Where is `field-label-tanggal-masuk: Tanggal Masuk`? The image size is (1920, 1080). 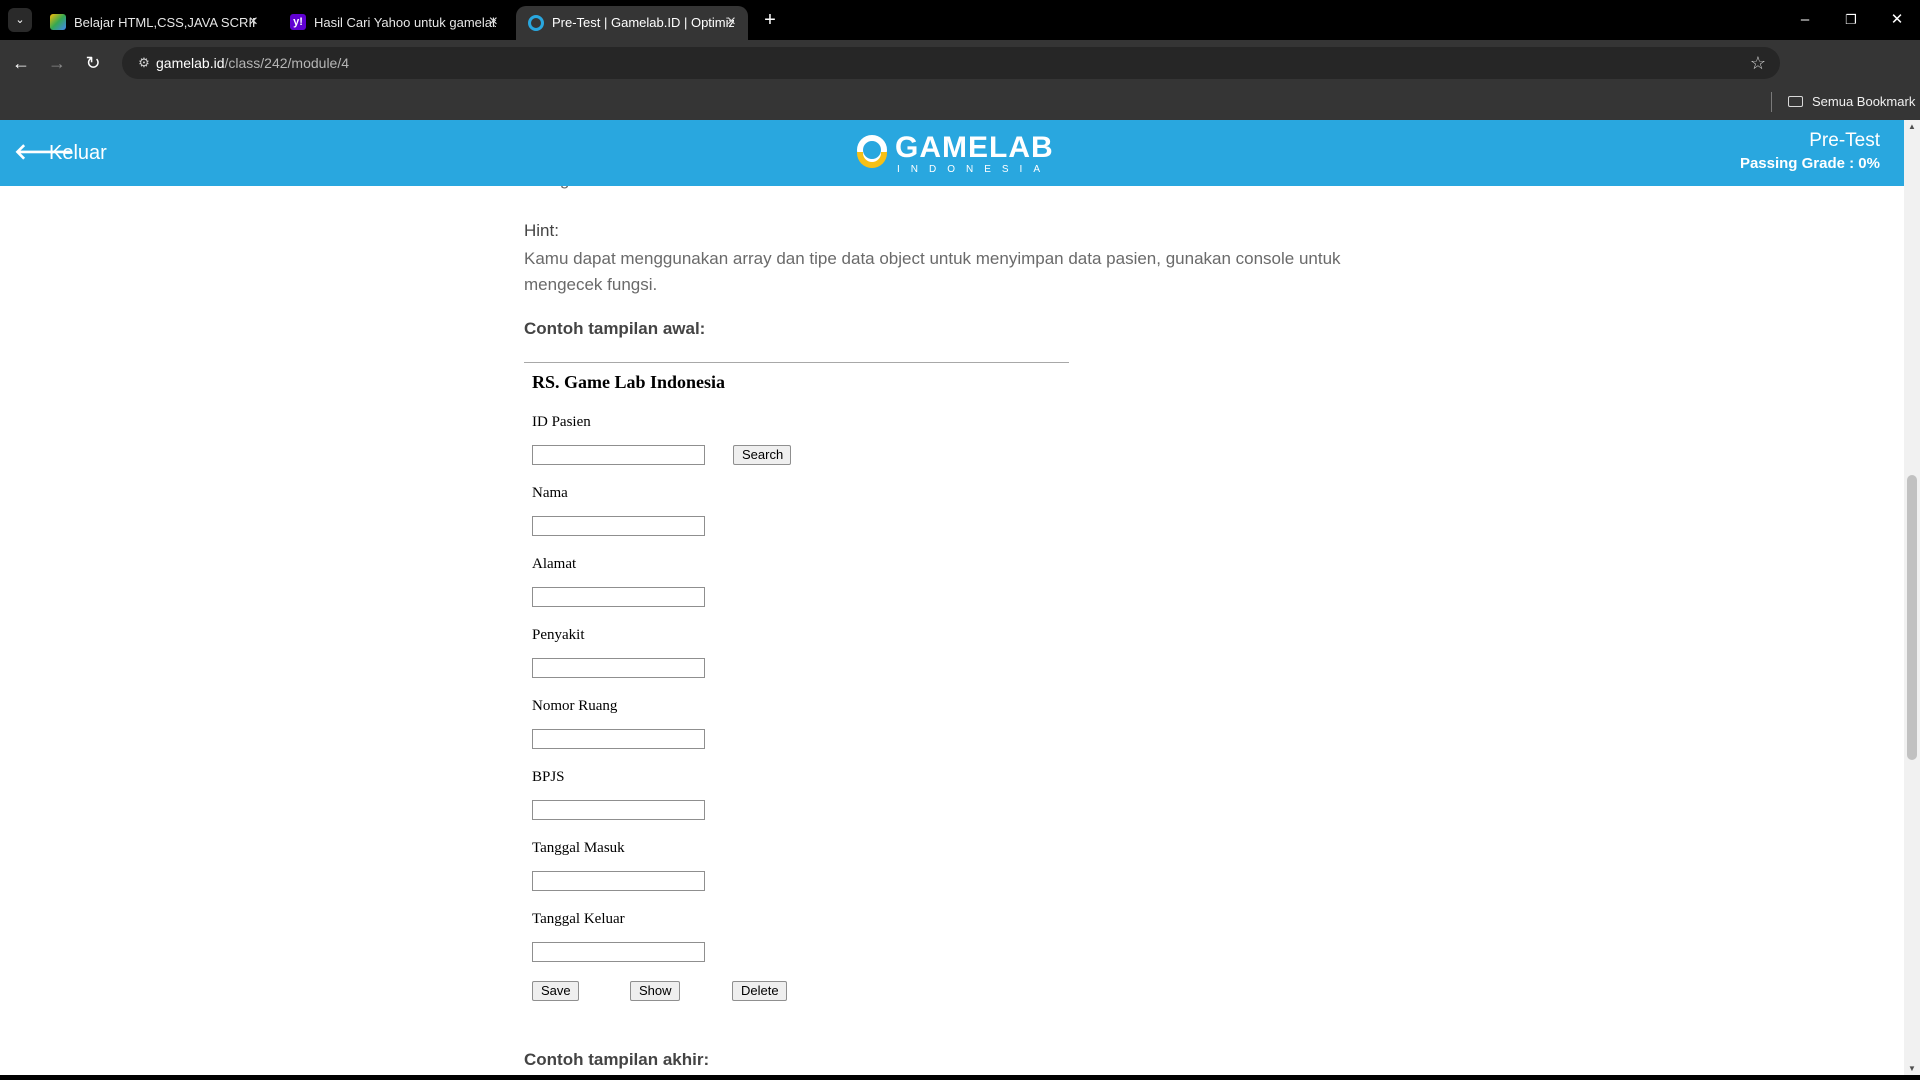
field-label-tanggal-masuk: Tanggal Masuk is located at coordinates (578, 848).